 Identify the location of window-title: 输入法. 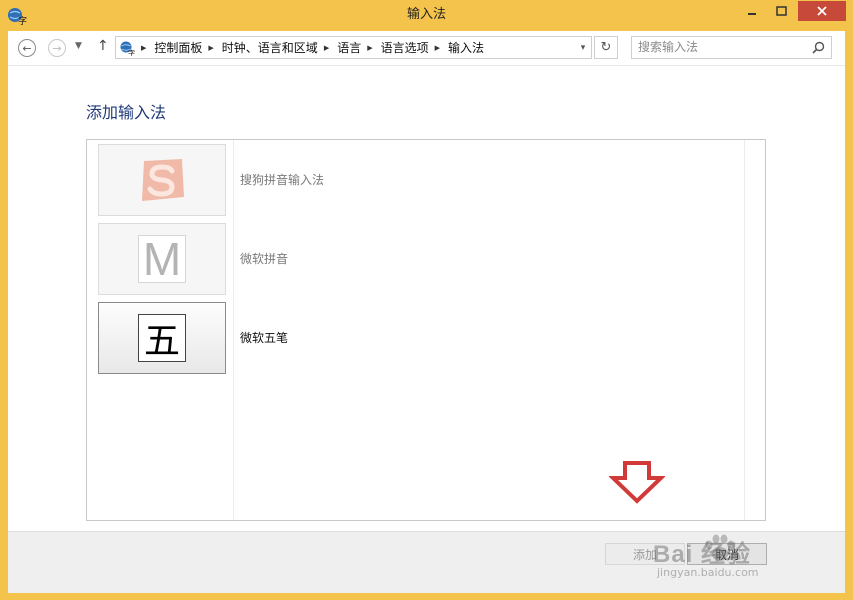
(426, 14).